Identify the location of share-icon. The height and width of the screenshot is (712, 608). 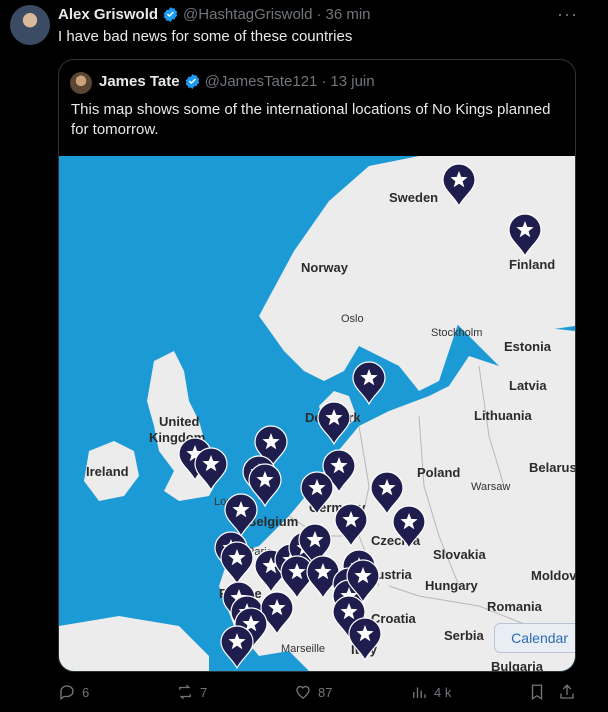
(567, 691).